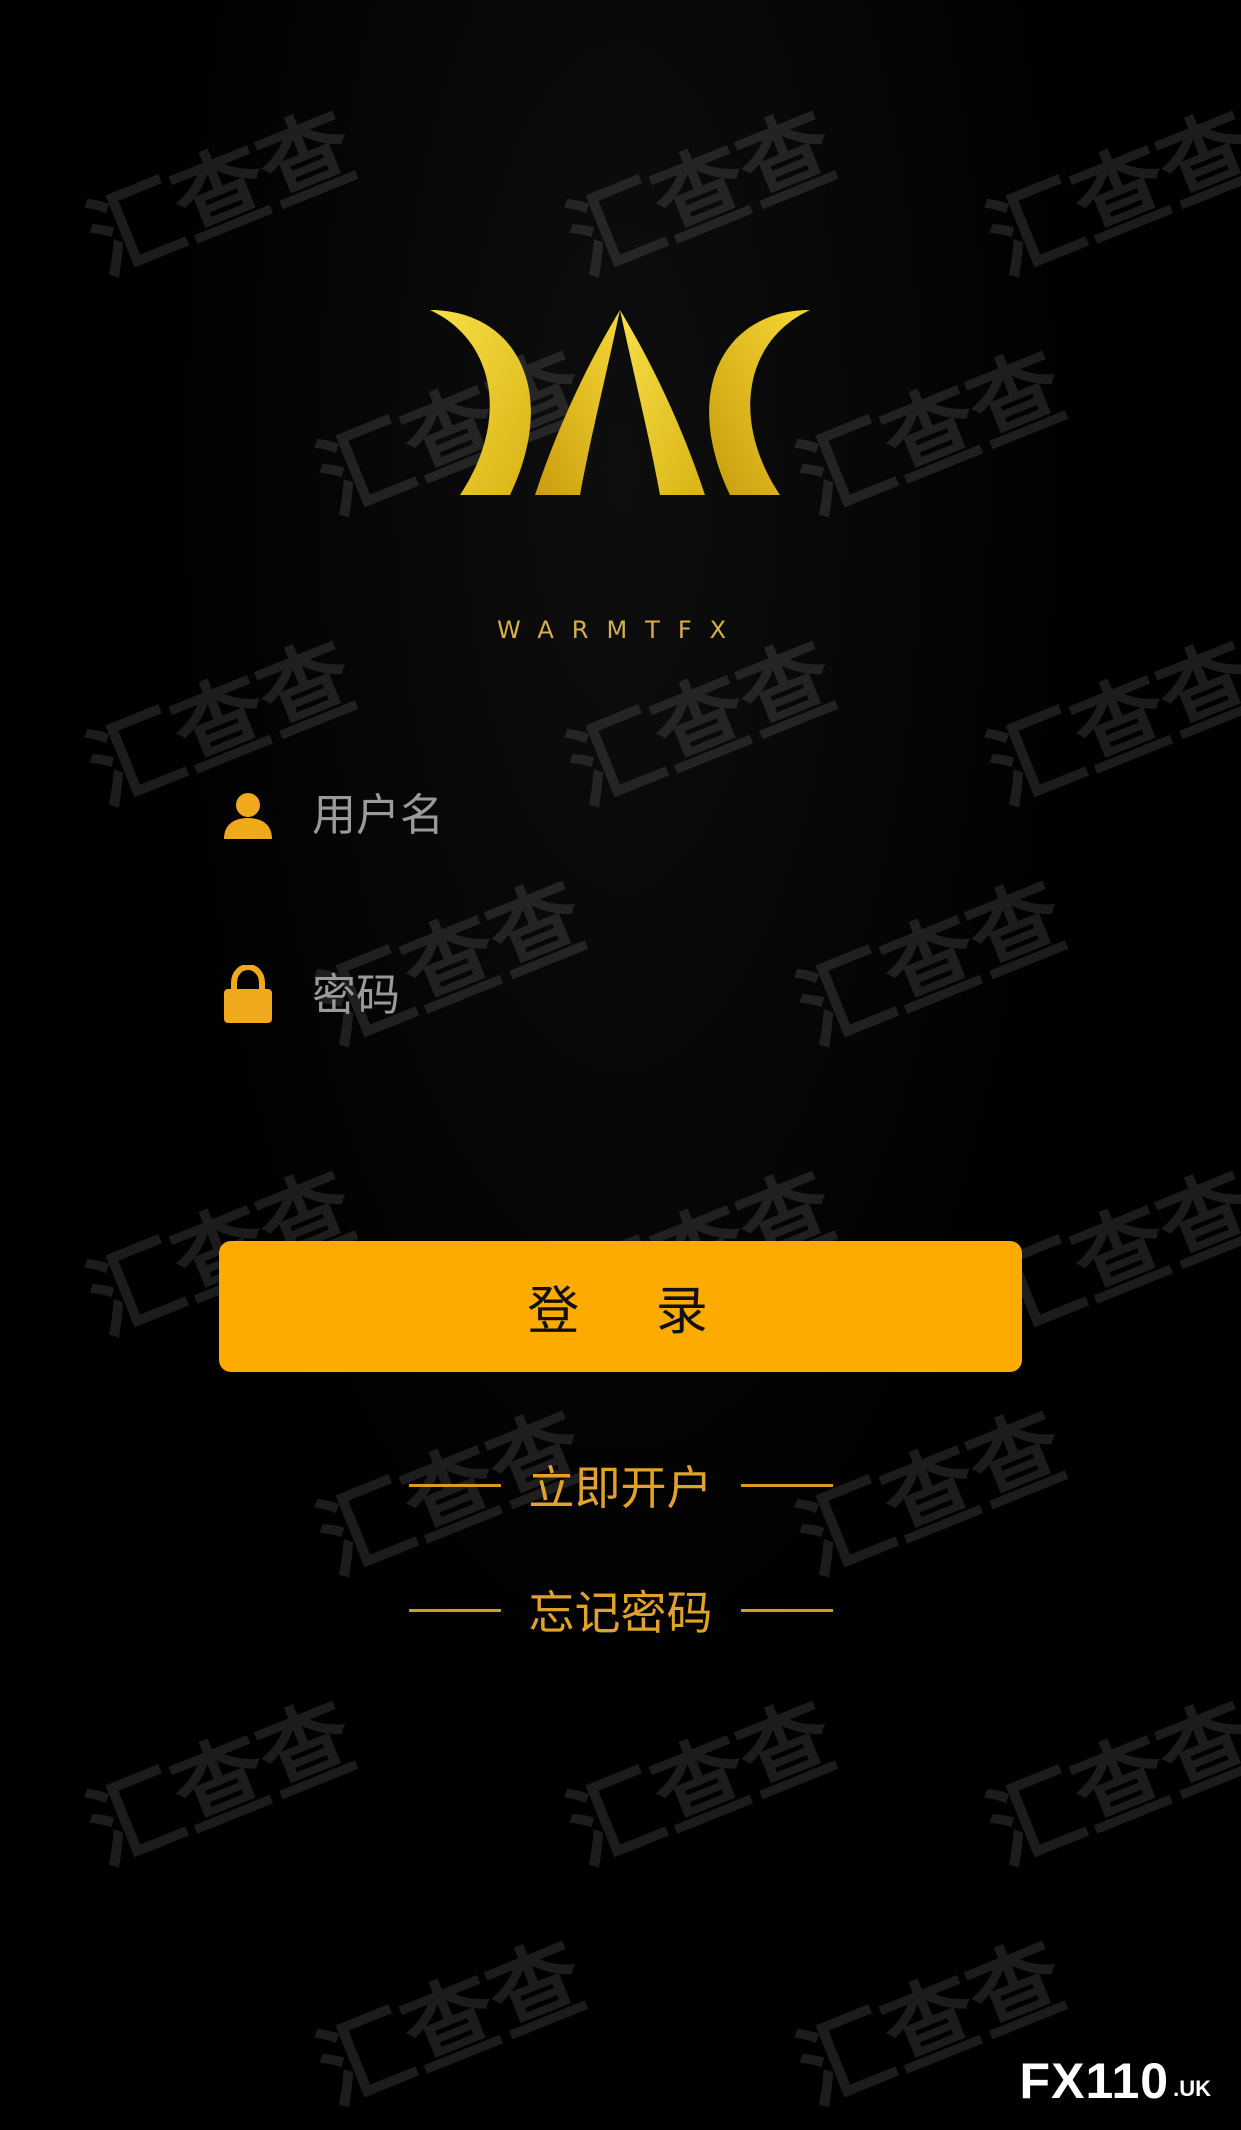 This screenshot has width=1241, height=2130. What do you see at coordinates (620, 402) in the screenshot?
I see `brand-logo` at bounding box center [620, 402].